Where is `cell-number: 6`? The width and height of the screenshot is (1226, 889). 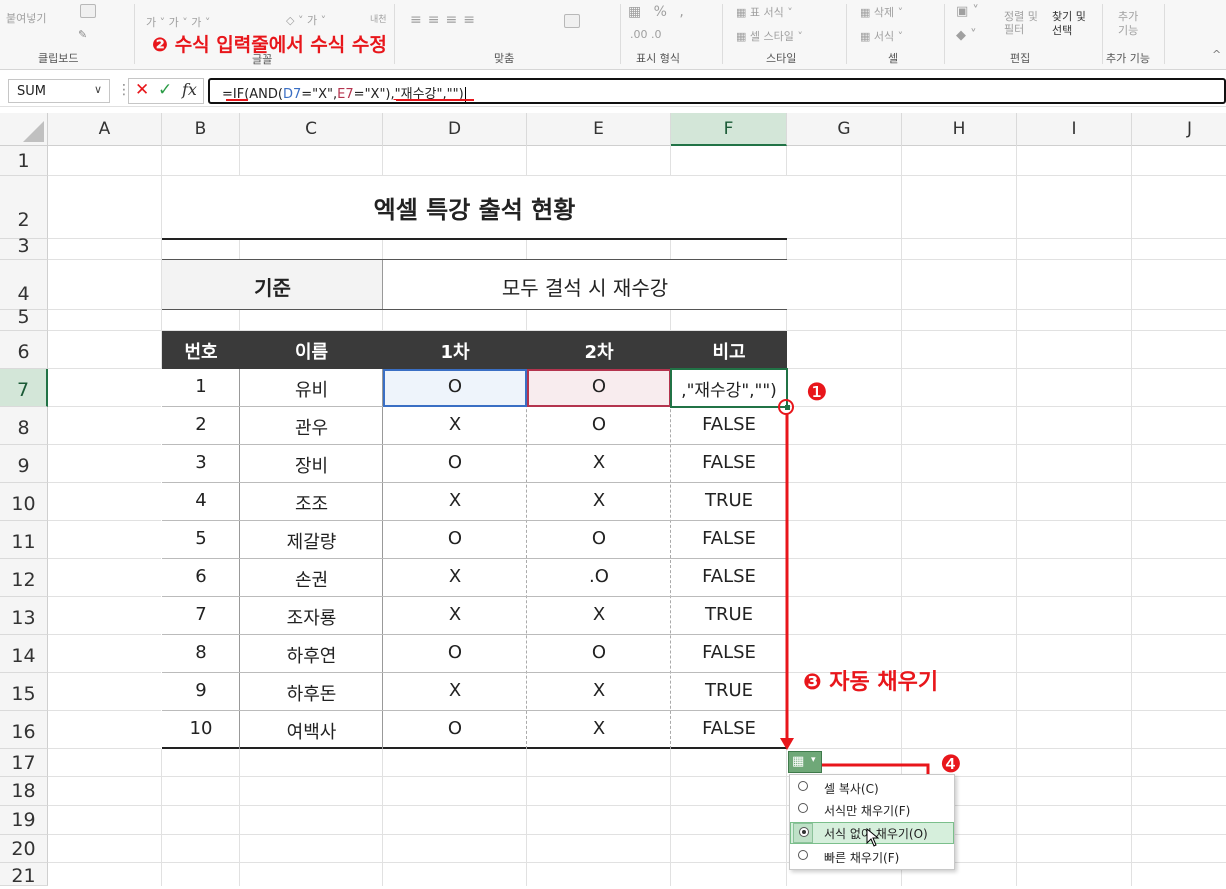
cell-number: 6 is located at coordinates (201, 576).